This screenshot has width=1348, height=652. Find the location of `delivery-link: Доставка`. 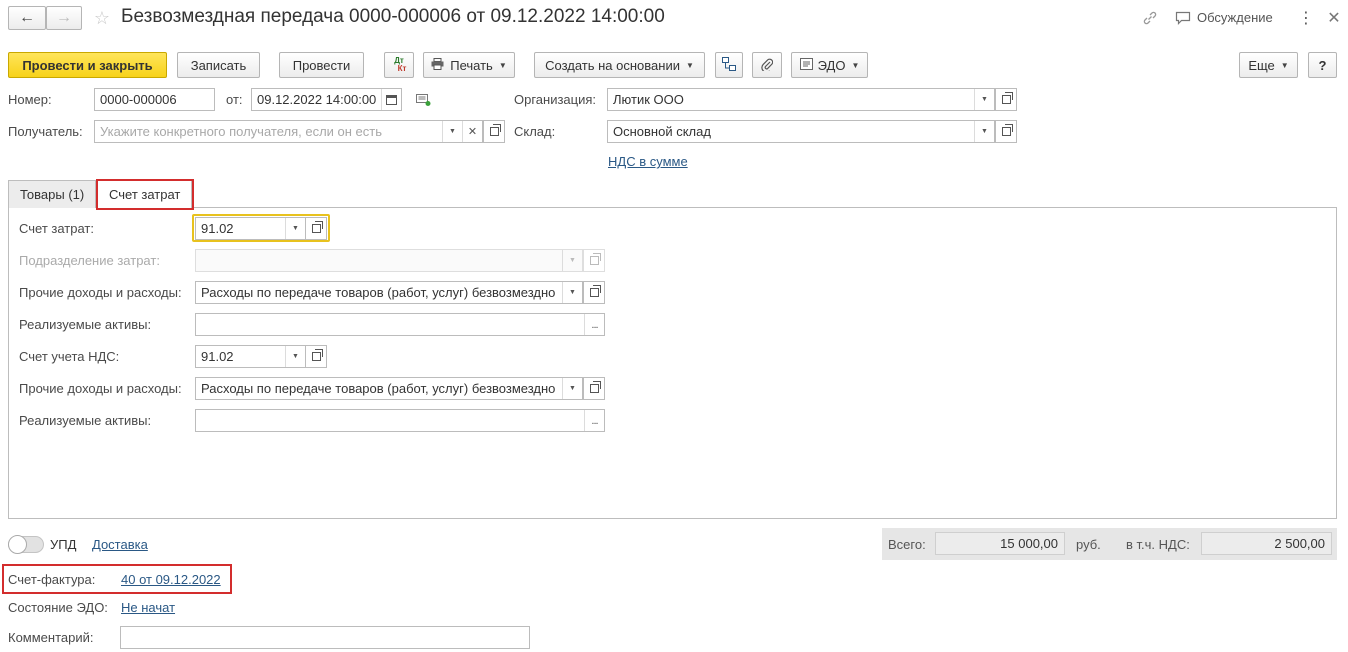

delivery-link: Доставка is located at coordinates (120, 544).